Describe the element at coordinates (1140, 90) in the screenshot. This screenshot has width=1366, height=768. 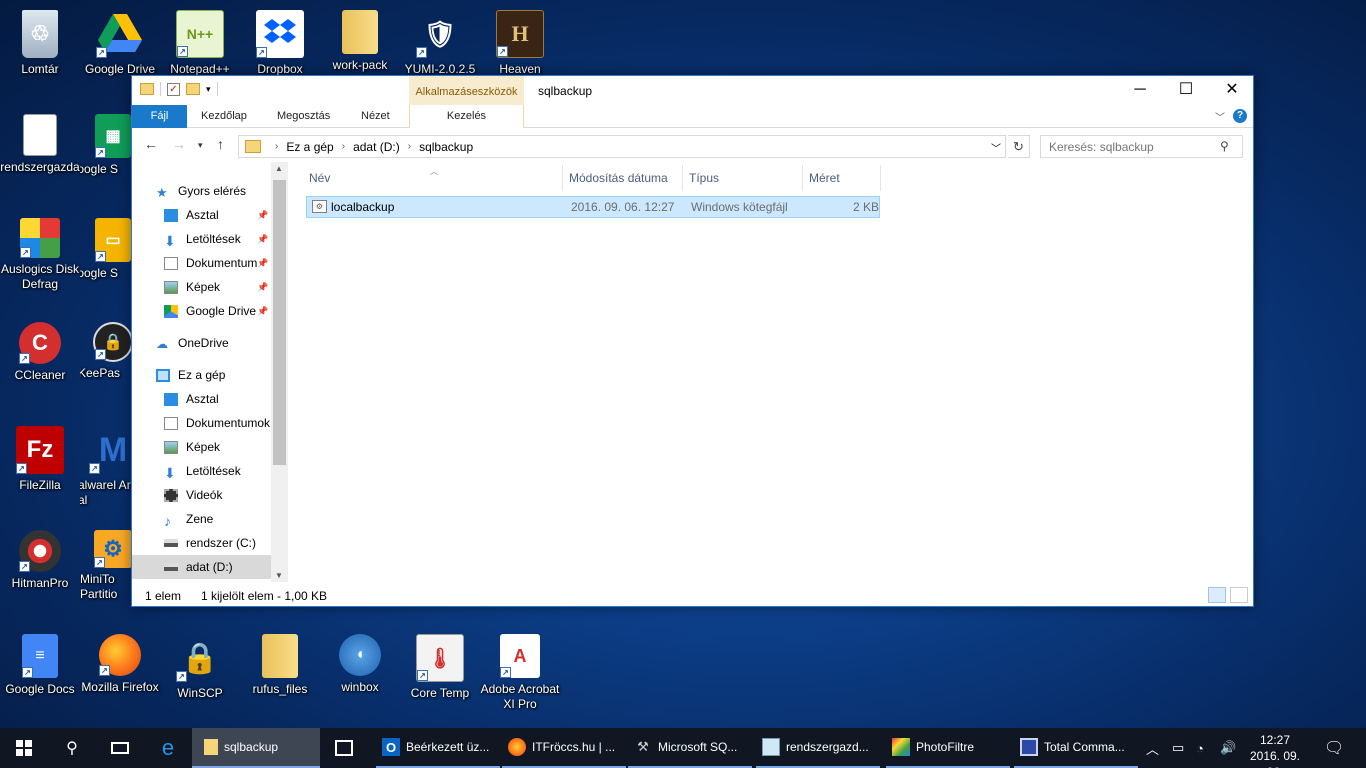
I see `minimize-button: ─` at that location.